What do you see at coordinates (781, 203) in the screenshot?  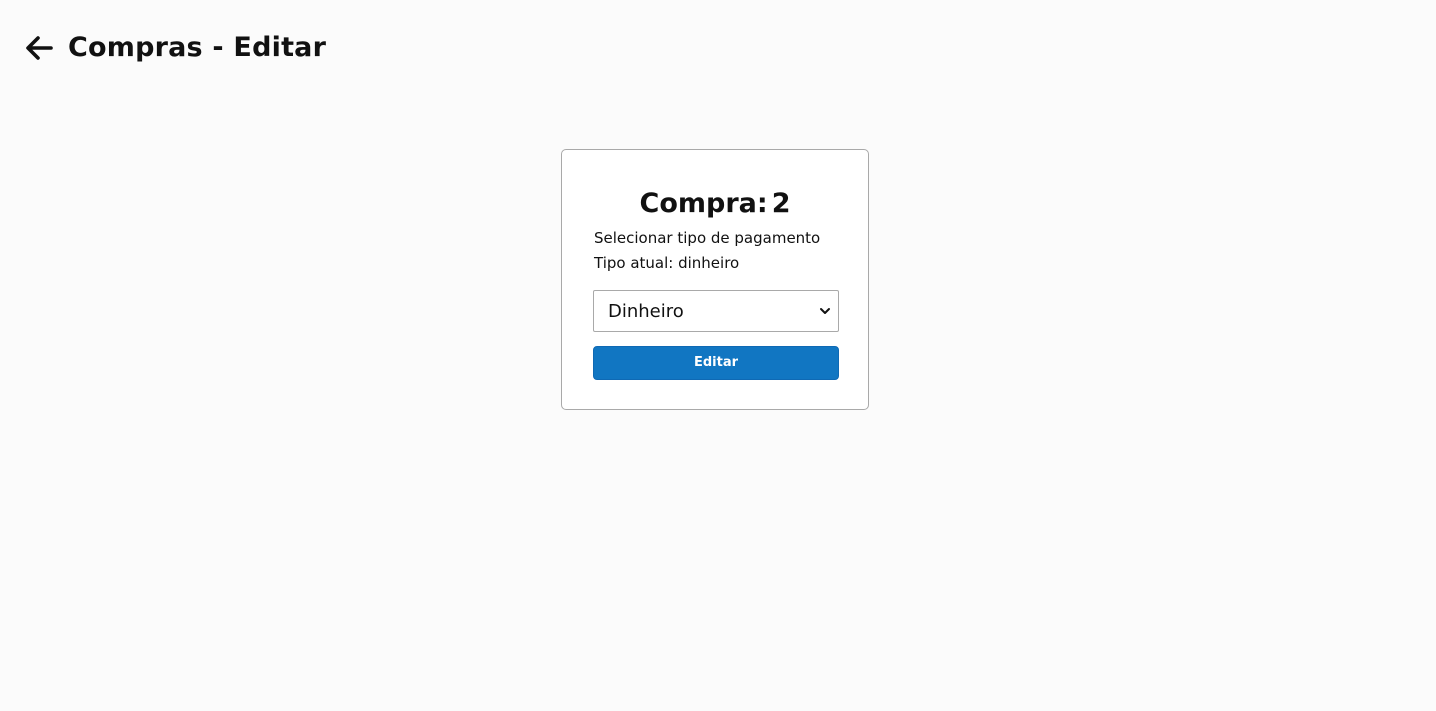 I see `purchase-number: 2` at bounding box center [781, 203].